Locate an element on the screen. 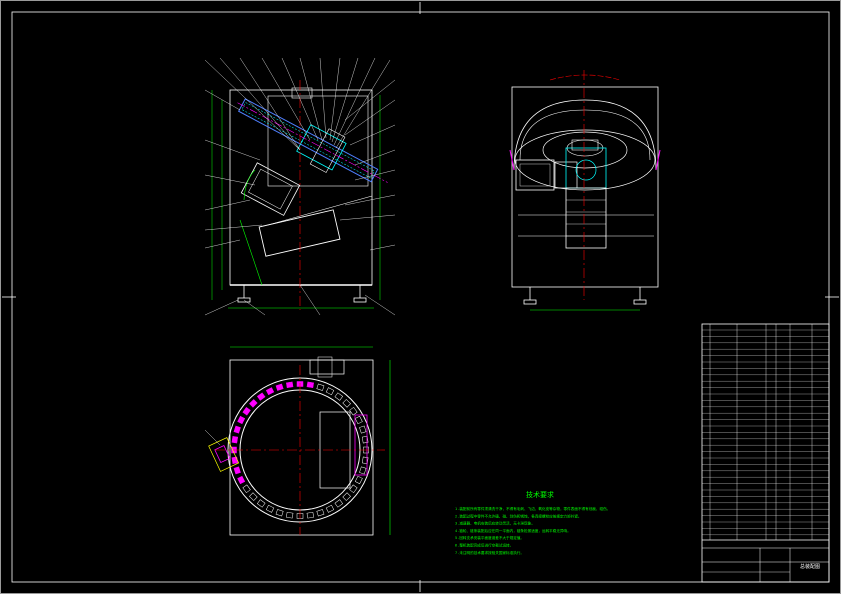 The width and height of the screenshot is (841, 594). side-view is located at coordinates (585, 190).